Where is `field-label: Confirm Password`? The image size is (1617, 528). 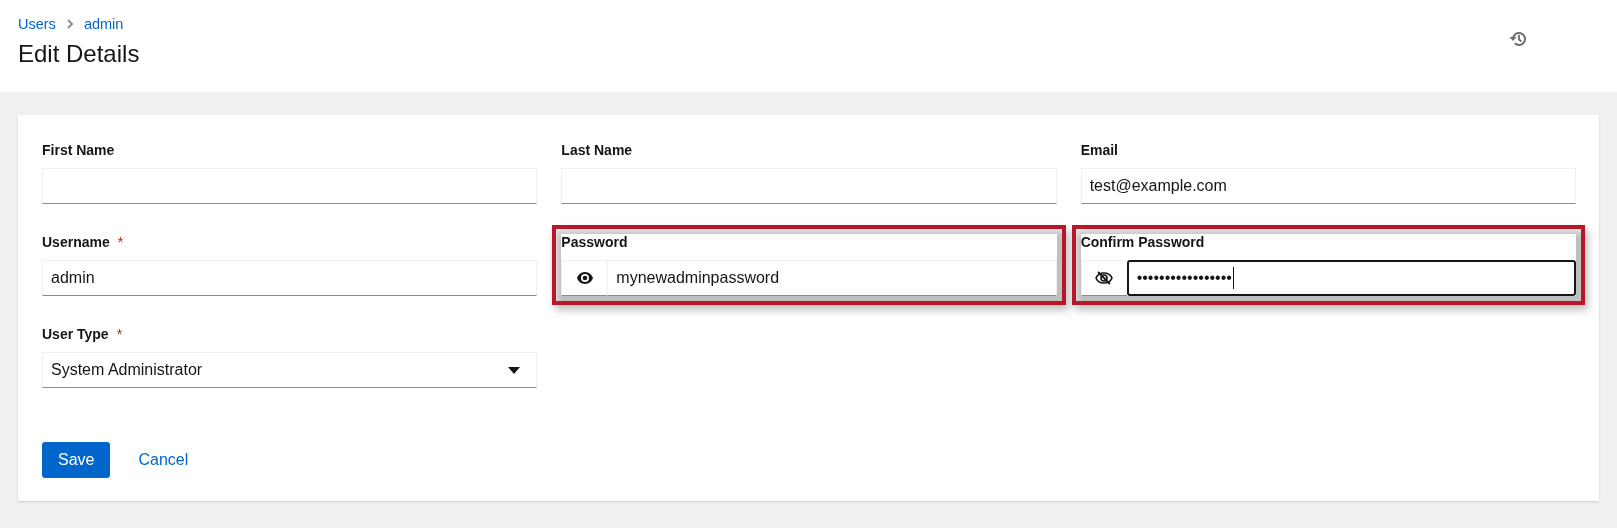
field-label: Confirm Password is located at coordinates (1142, 242).